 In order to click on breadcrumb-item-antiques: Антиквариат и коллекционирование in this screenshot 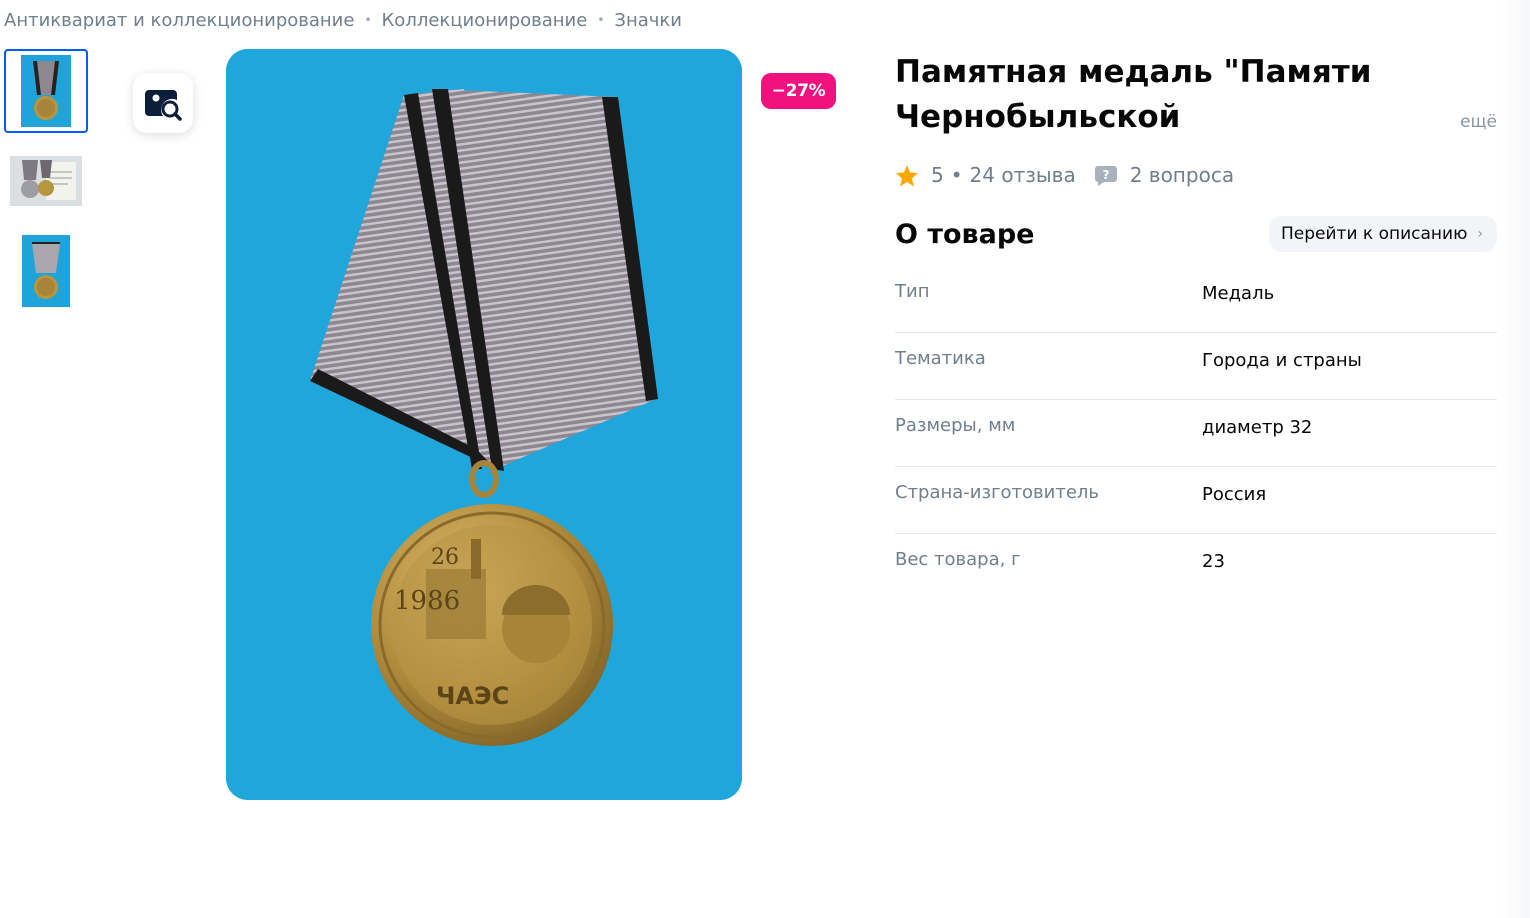, I will do `click(179, 20)`.